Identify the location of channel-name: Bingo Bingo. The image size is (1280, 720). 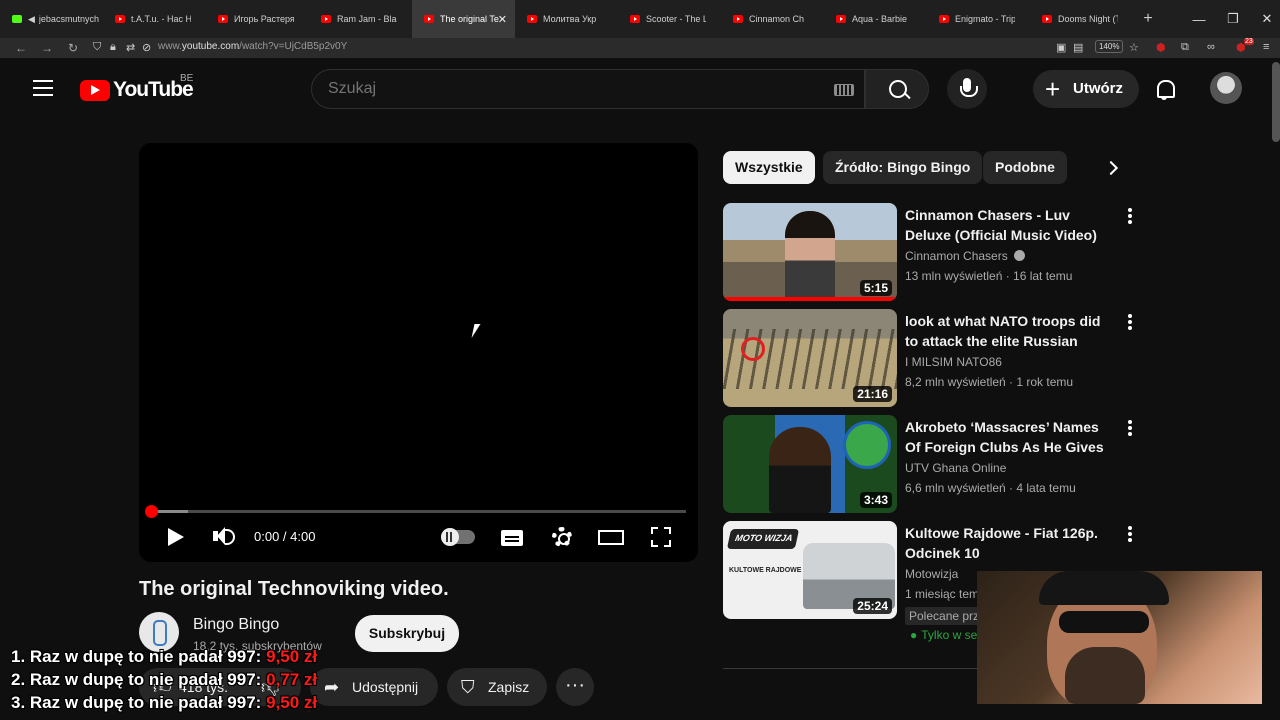
(236, 625).